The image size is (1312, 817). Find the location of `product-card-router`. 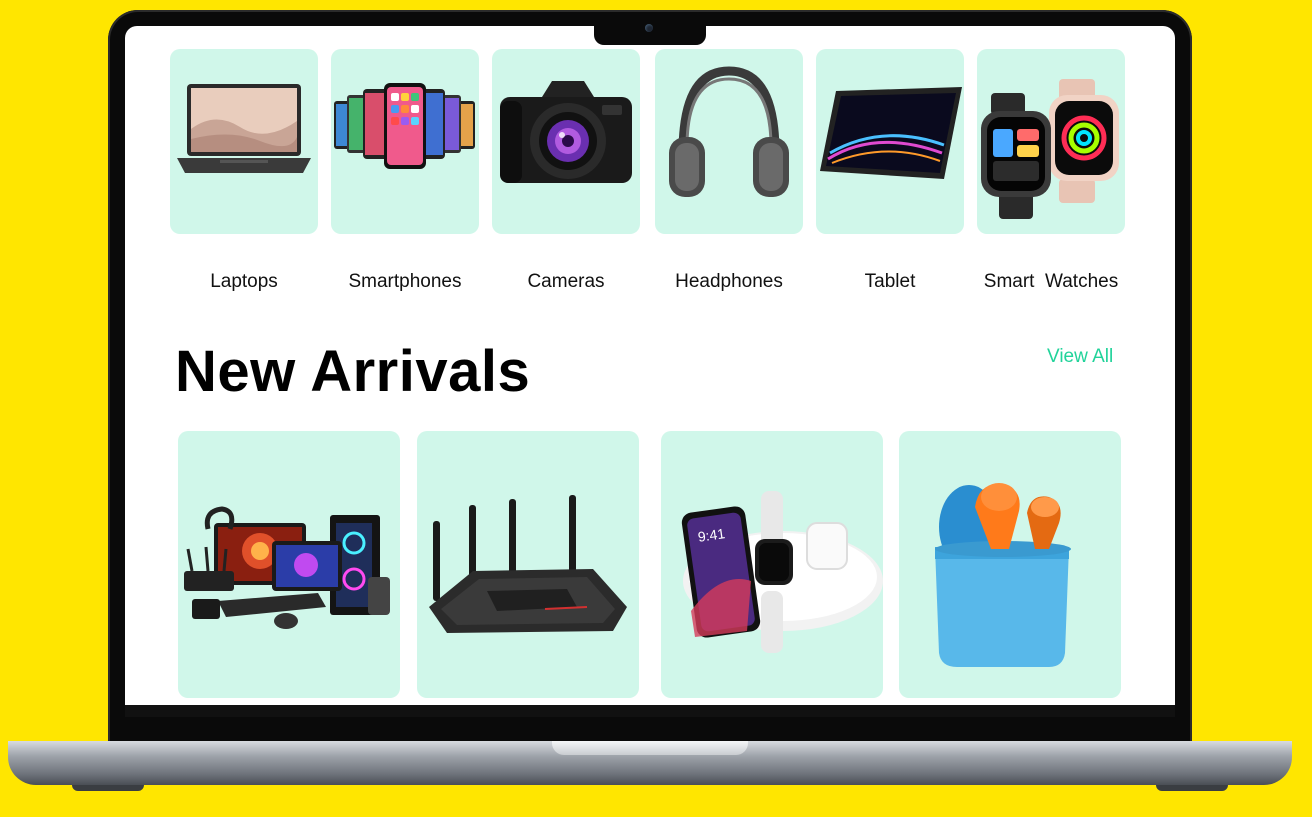

product-card-router is located at coordinates (528, 564).